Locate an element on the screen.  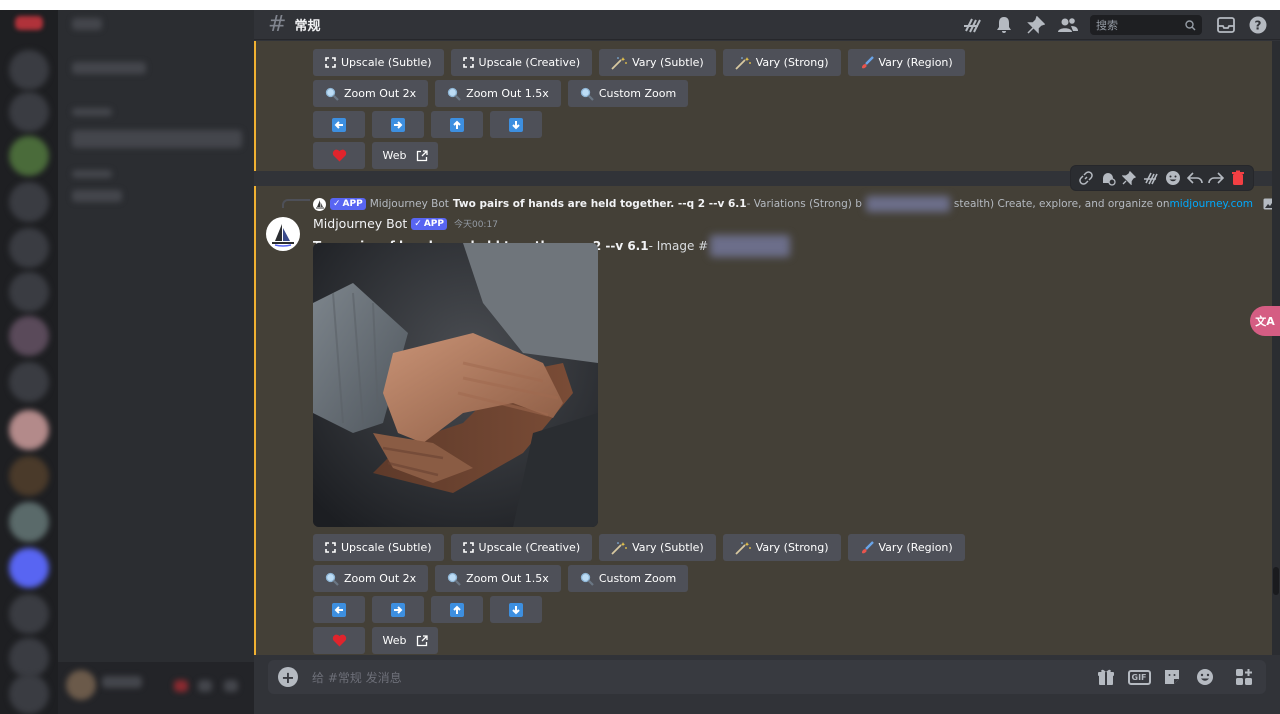
link-icon is located at coordinates (1086, 178).